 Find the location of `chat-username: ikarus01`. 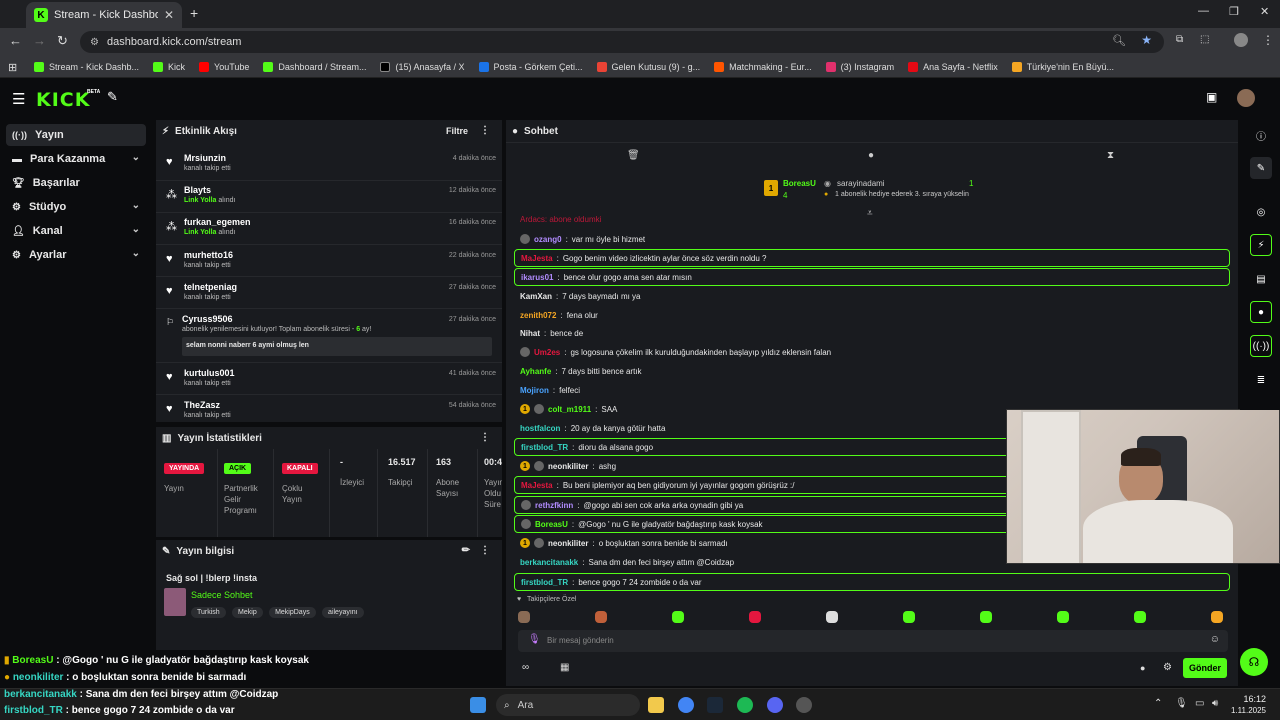

chat-username: ikarus01 is located at coordinates (537, 277).